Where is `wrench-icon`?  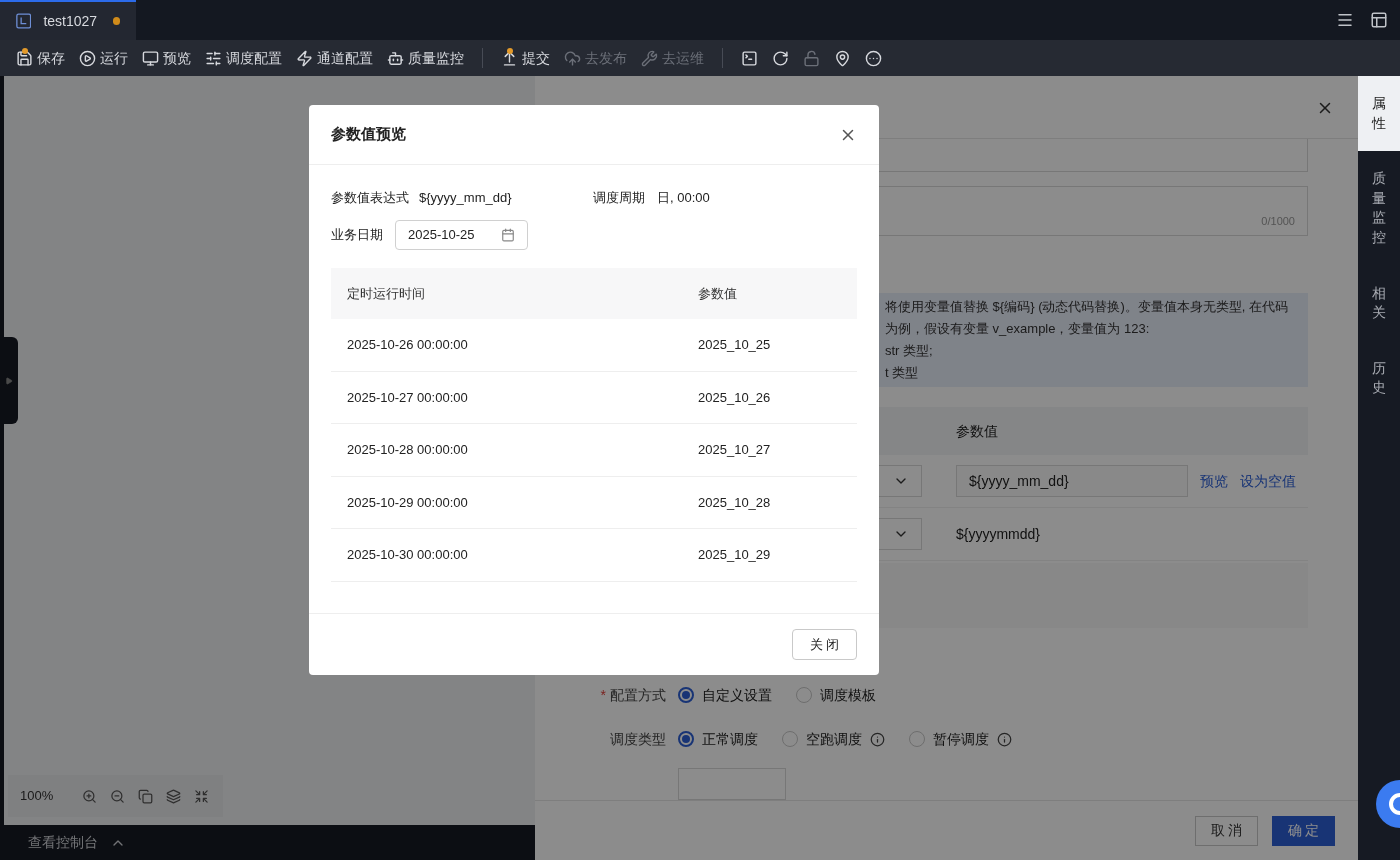 wrench-icon is located at coordinates (649, 58).